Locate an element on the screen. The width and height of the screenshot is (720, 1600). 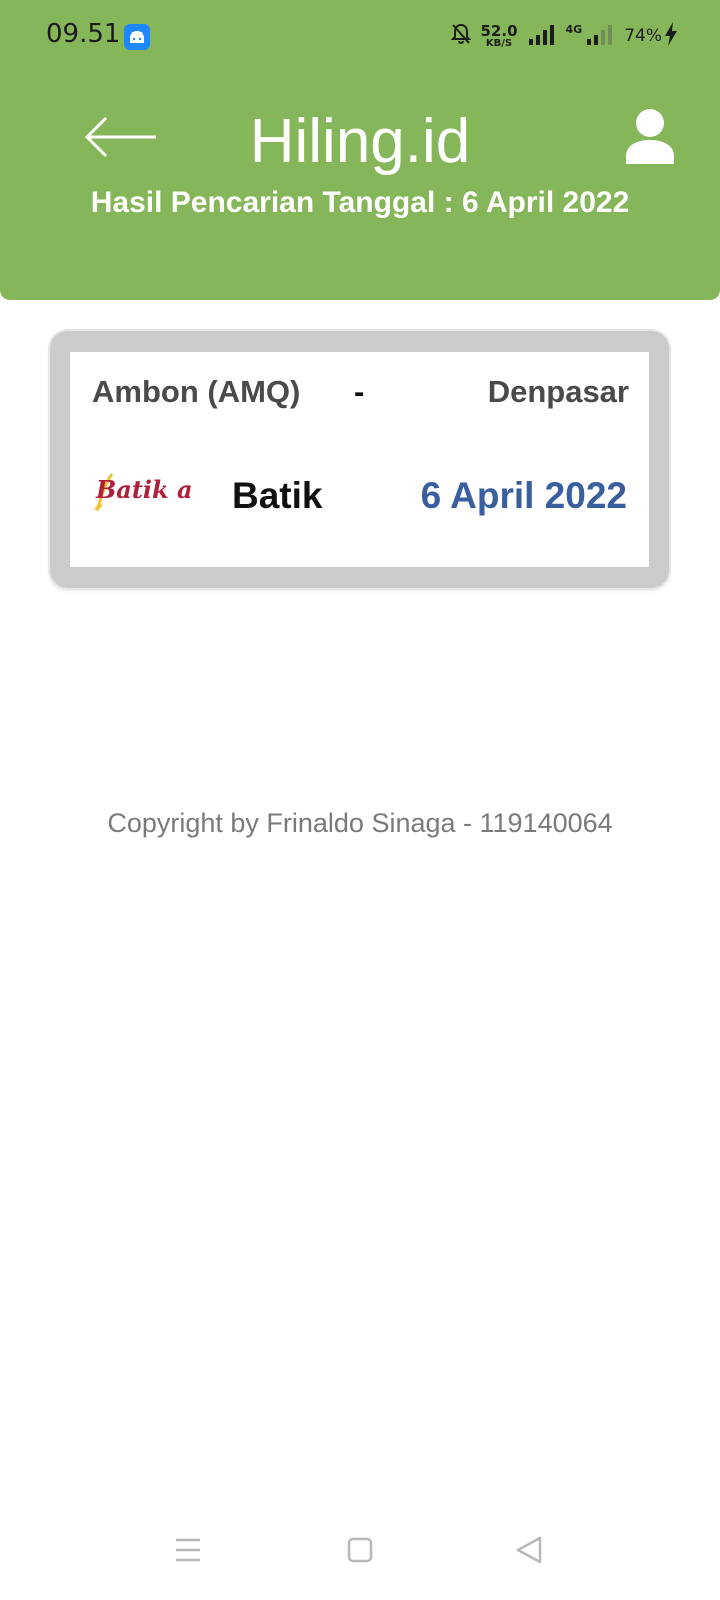
network-type: 4G is located at coordinates (574, 29).